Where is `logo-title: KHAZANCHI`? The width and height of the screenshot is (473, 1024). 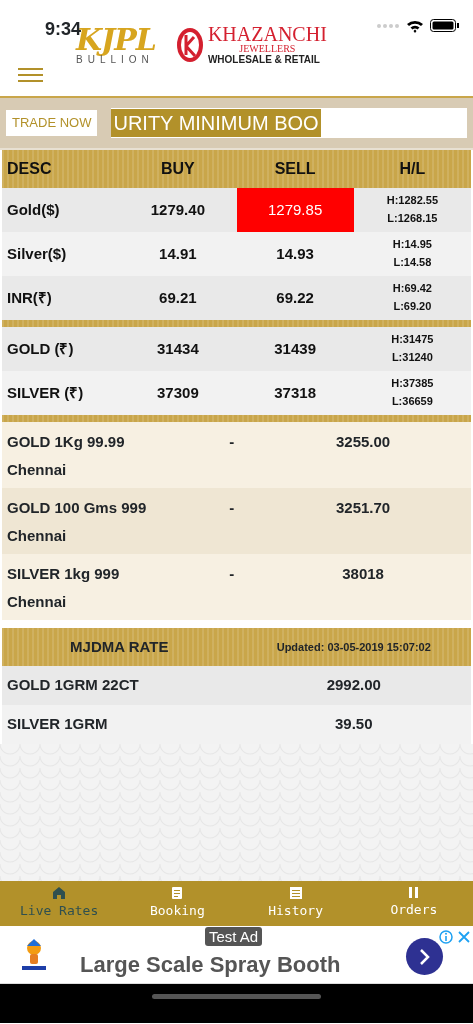 logo-title: KHAZANCHI is located at coordinates (267, 34).